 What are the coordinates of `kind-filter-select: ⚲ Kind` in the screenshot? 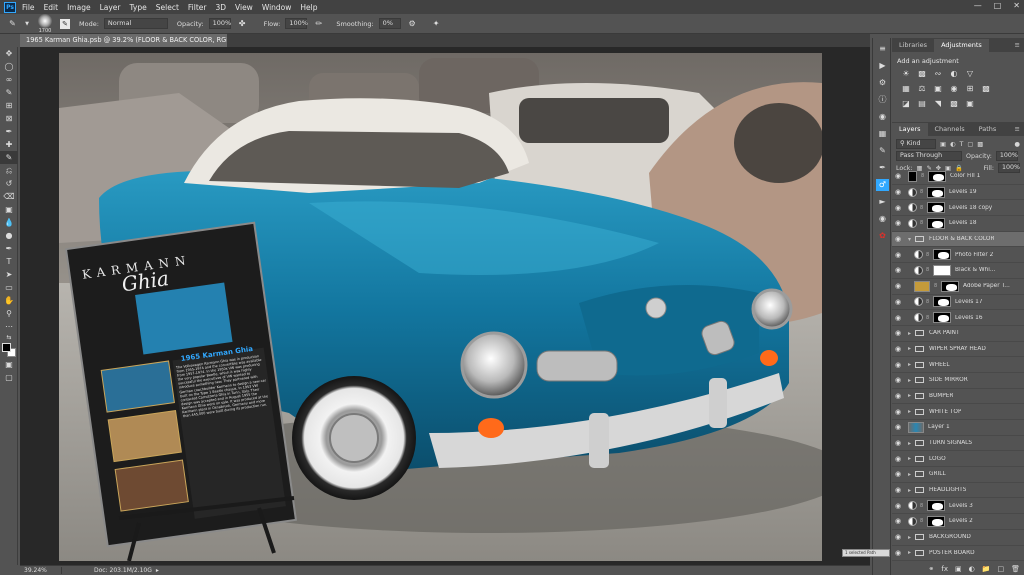 It's located at (916, 144).